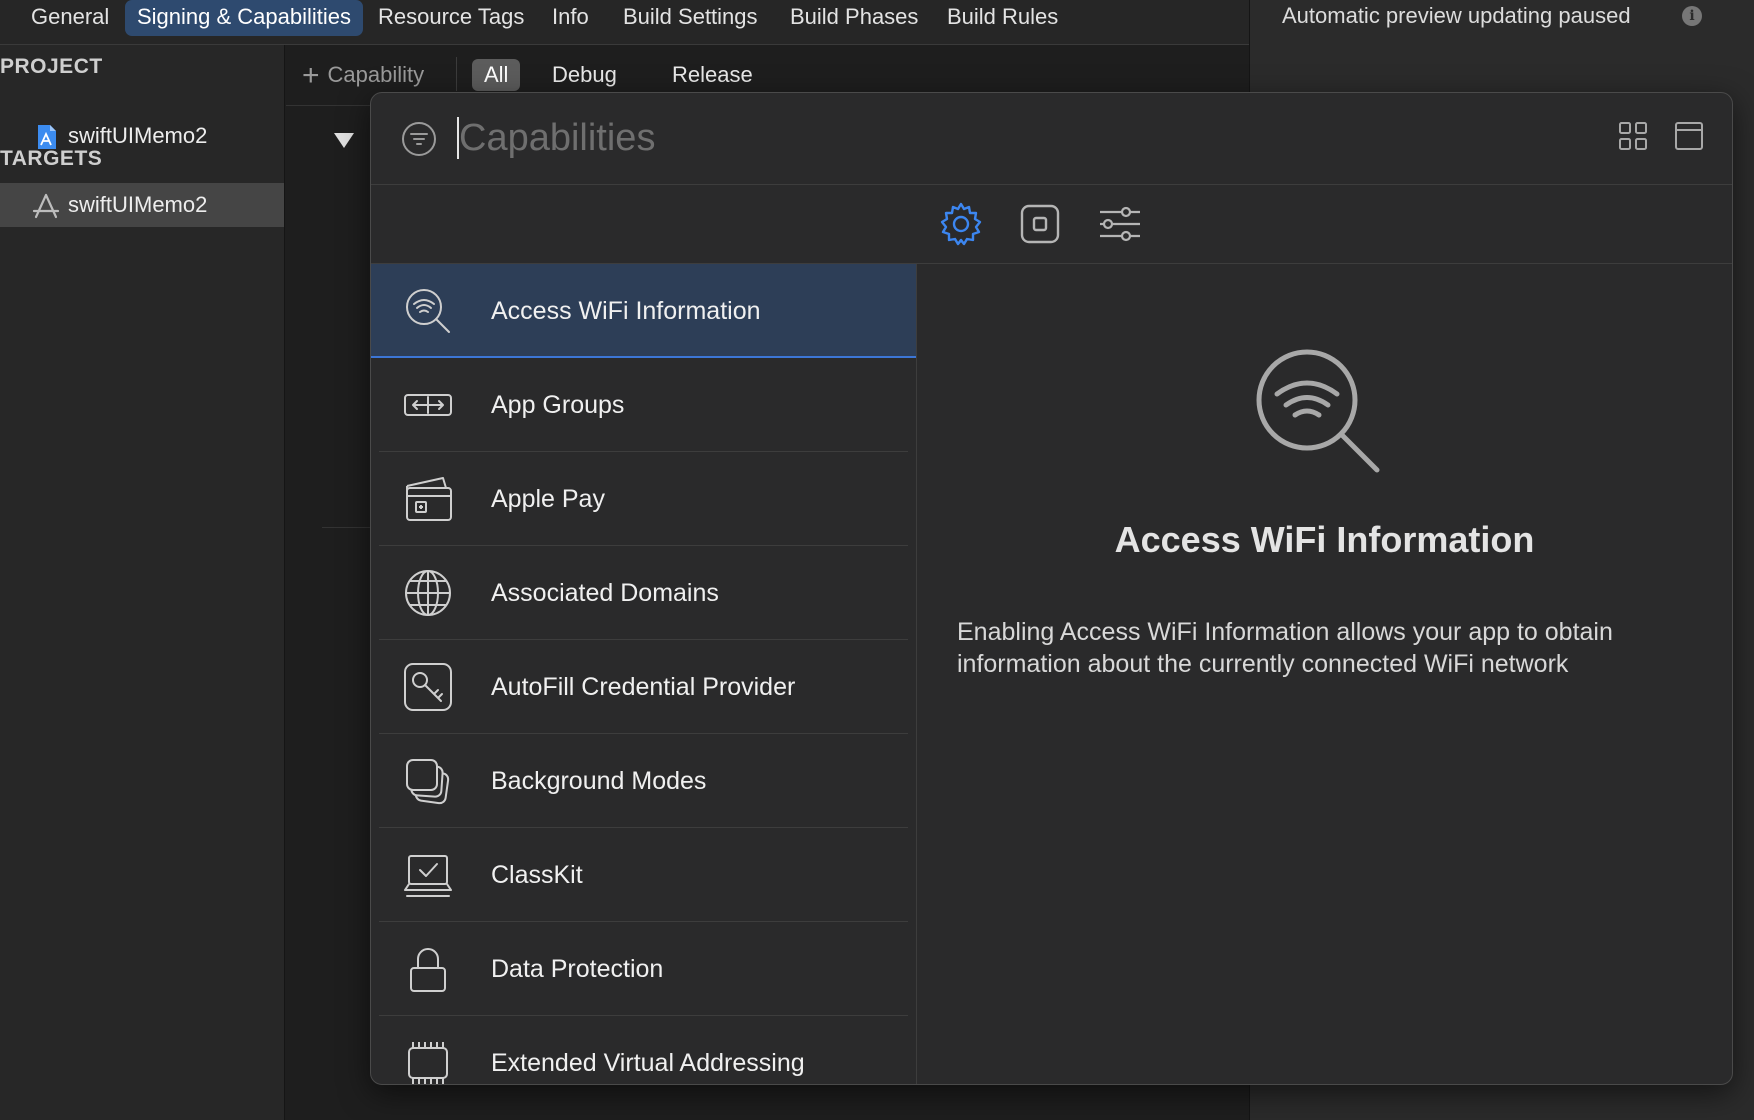 The height and width of the screenshot is (1120, 1754). What do you see at coordinates (428, 781) in the screenshot?
I see `background-modes-icon` at bounding box center [428, 781].